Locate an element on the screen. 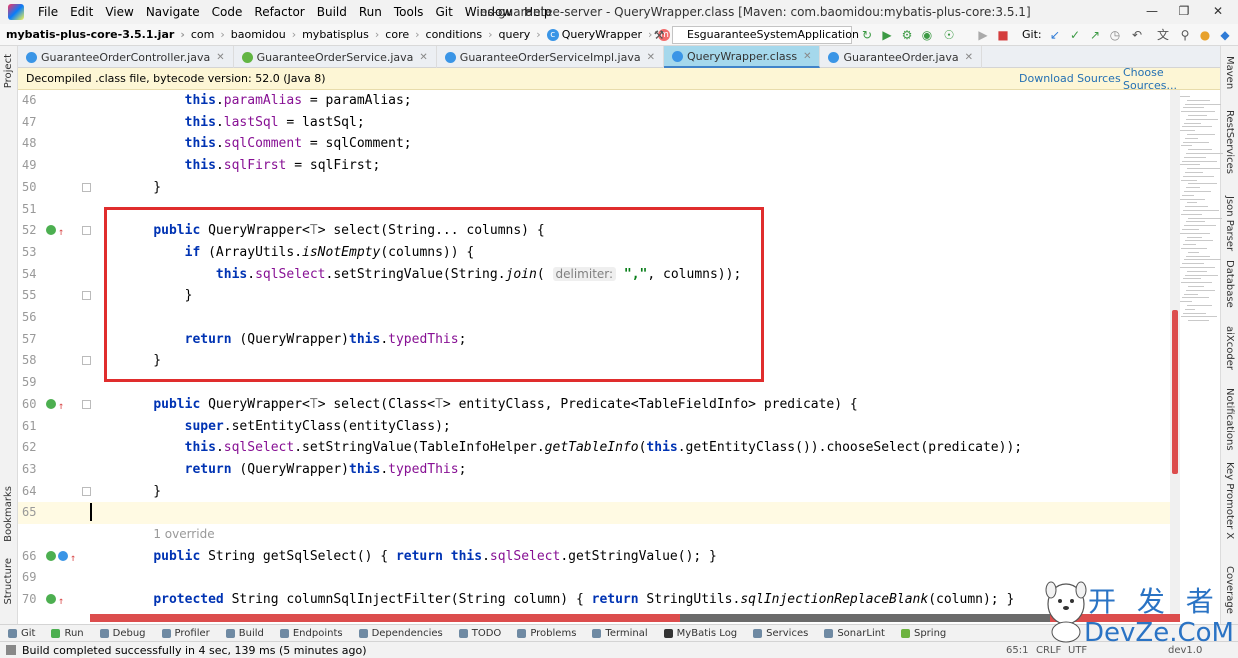 Image resolution: width=1238 pixels, height=658 pixels. vertical-scrollbar-thumb is located at coordinates (1175, 392).